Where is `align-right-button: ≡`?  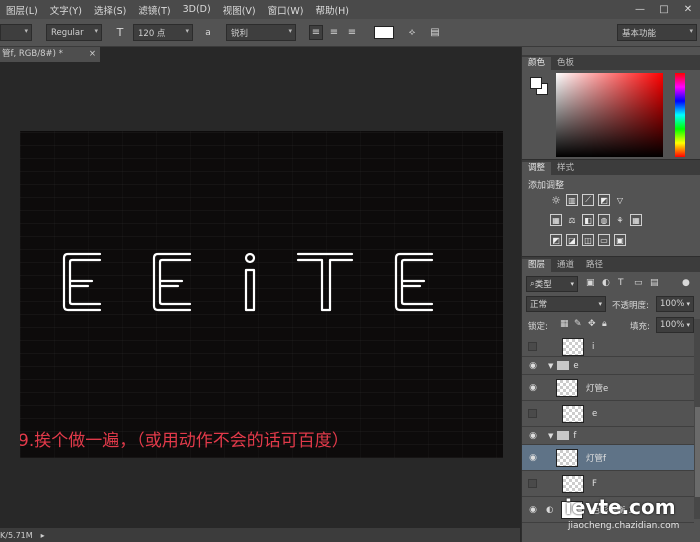
align-right-button: ≡ is located at coordinates (352, 32).